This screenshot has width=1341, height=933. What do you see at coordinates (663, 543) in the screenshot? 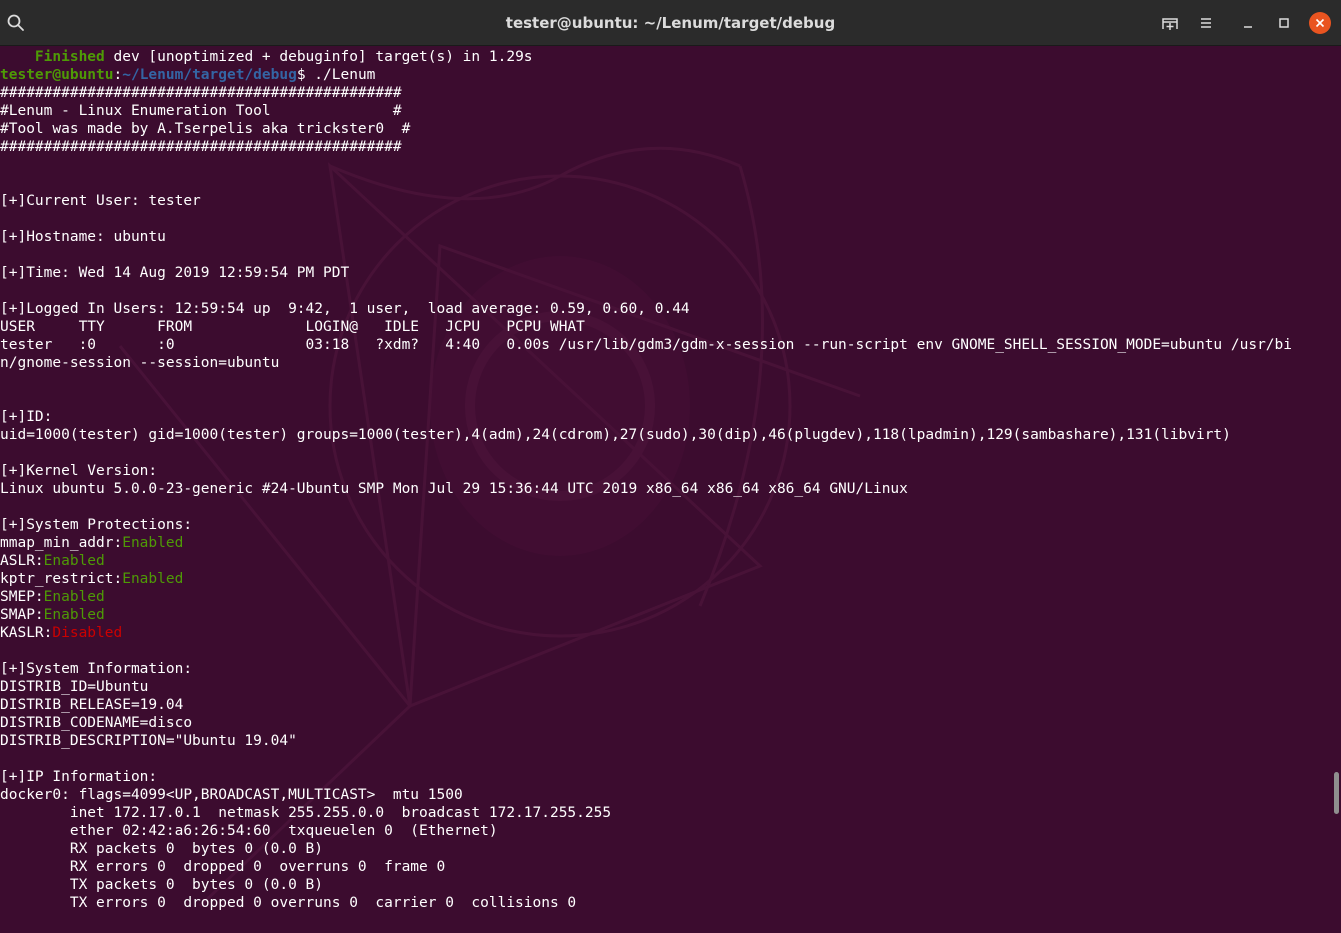
I see `terminal-line: mmap_min_addr:Enabled` at bounding box center [663, 543].